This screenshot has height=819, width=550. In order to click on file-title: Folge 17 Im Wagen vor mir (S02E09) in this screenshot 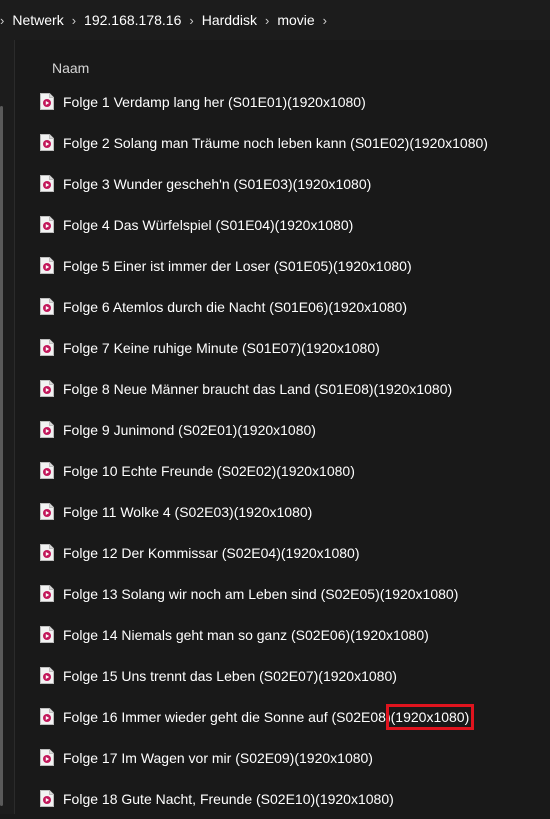, I will do `click(179, 757)`.